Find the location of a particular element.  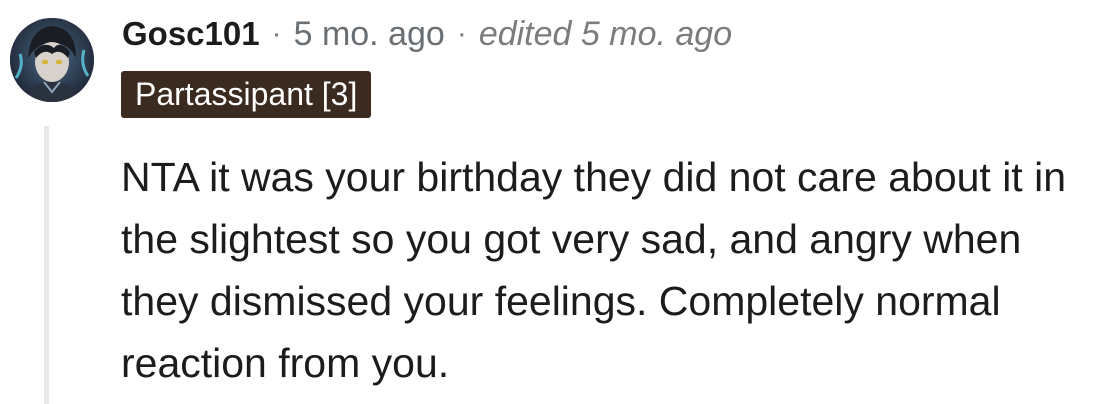

comment-meta: Gosc101 · 5 mo. ago · edited 5 mo. ago is located at coordinates (427, 34).